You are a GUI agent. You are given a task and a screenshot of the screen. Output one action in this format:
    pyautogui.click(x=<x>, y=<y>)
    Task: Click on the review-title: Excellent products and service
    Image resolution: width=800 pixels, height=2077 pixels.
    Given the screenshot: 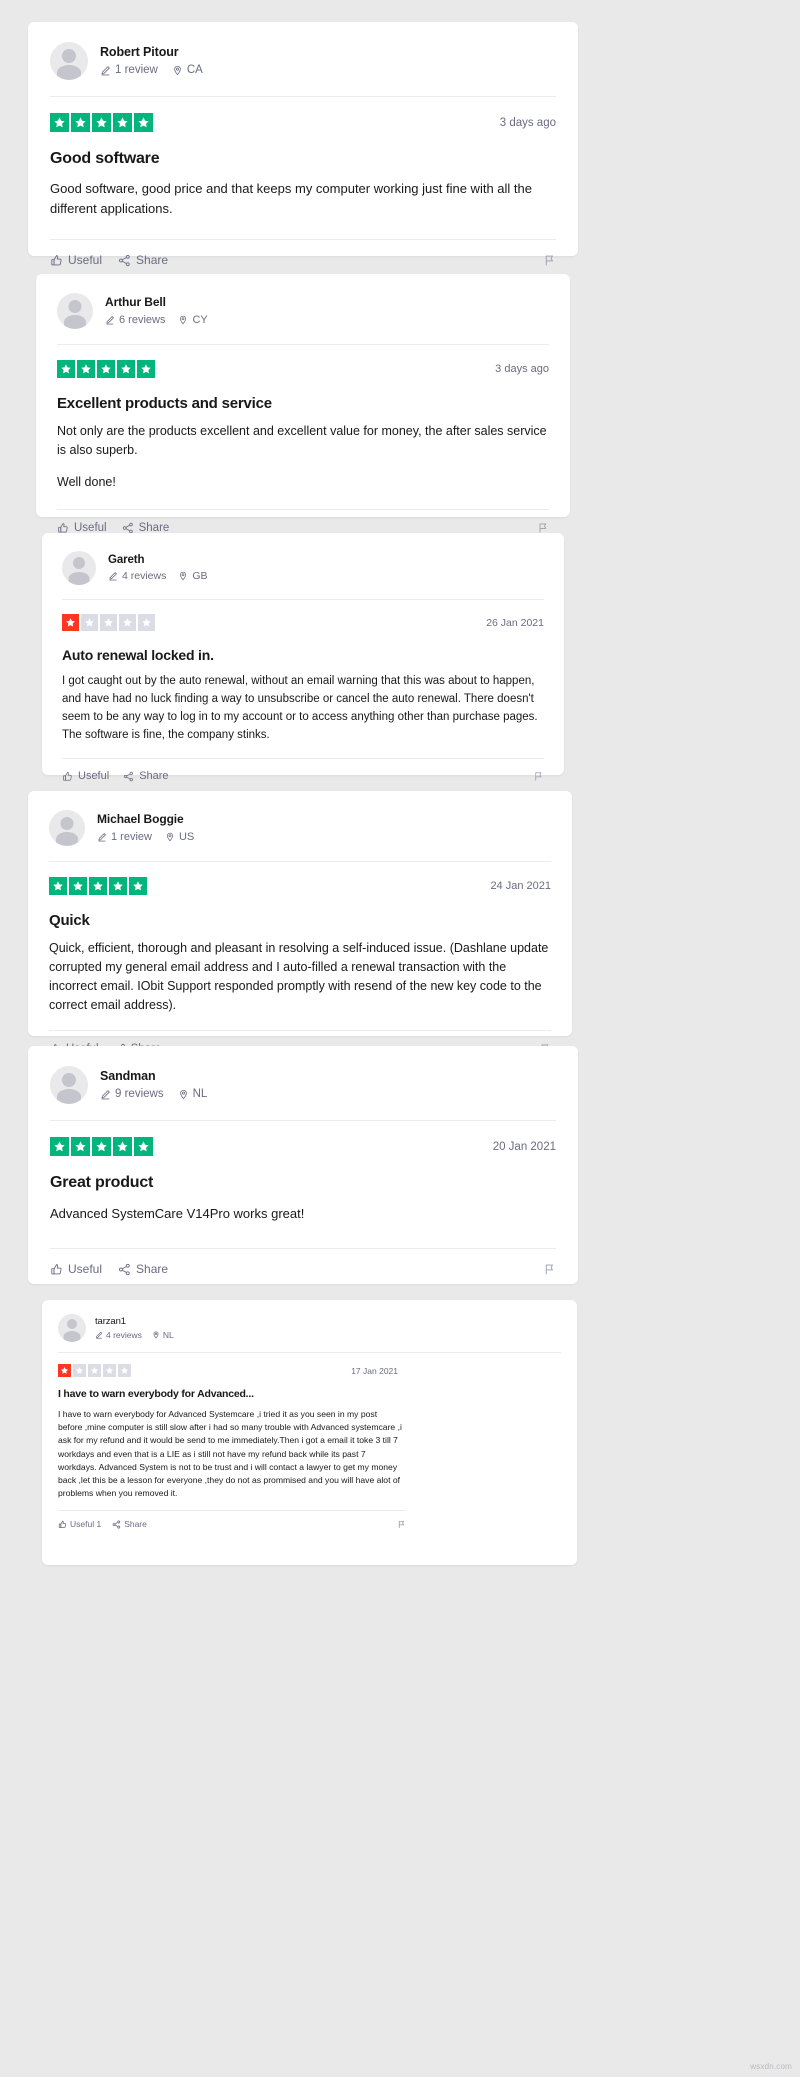 What is the action you would take?
    pyautogui.click(x=303, y=403)
    